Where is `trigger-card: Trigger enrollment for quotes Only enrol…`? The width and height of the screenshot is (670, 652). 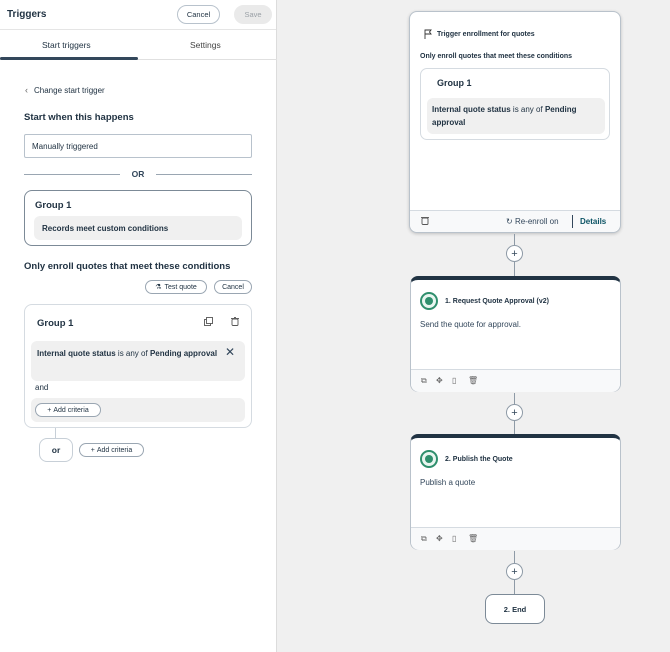
trigger-card: Trigger enrollment for quotes Only enrol… is located at coordinates (515, 122).